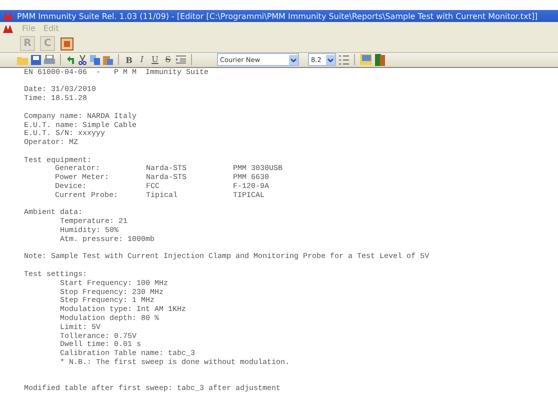 The image size is (558, 403). What do you see at coordinates (277, 16) in the screenshot?
I see `window-title: PMM Immunity Suite Rel. 1.03 (11/09) - [Editor [C:\Programmi\PMM Immunity Suite\Reports\Sample Test with Current Monitor.txt]]` at bounding box center [277, 16].